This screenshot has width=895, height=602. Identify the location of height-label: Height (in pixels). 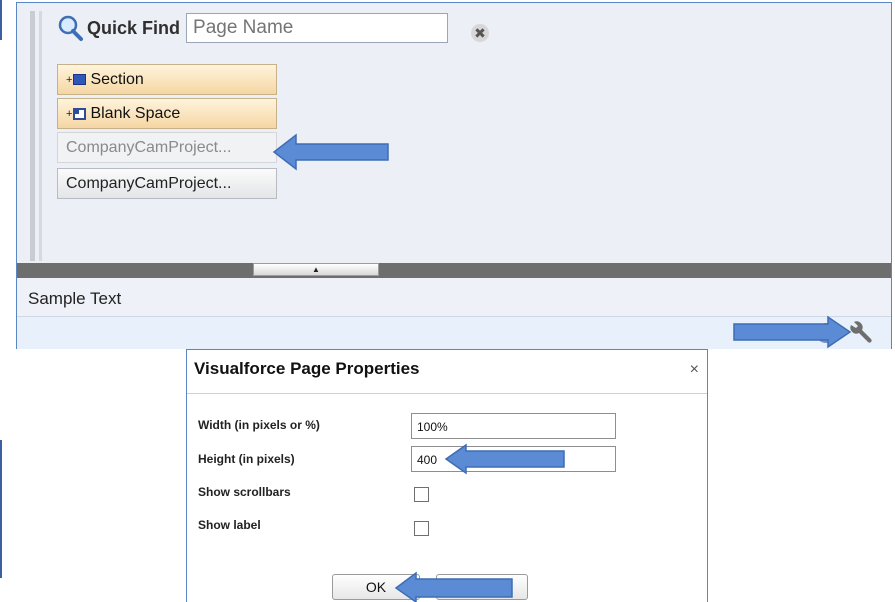
(246, 459).